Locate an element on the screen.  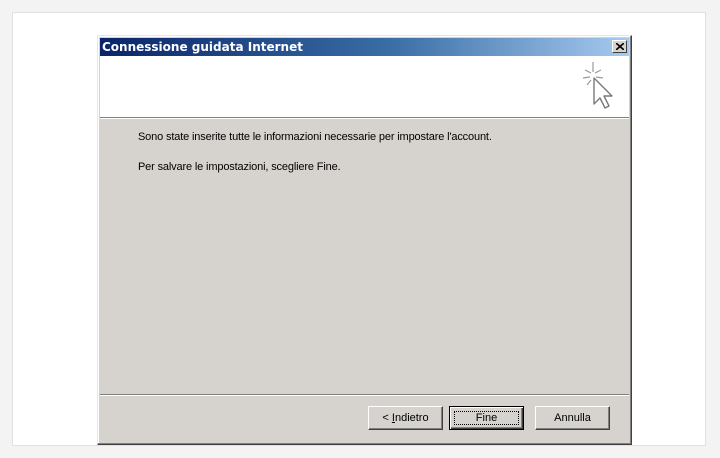
close-icon is located at coordinates (620, 46).